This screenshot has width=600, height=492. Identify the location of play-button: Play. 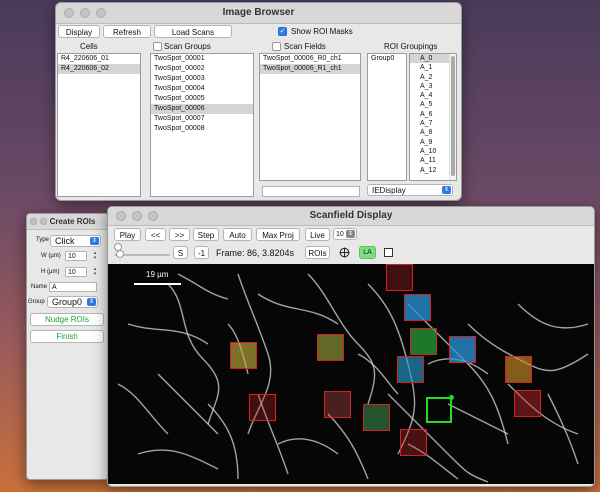
(127, 234).